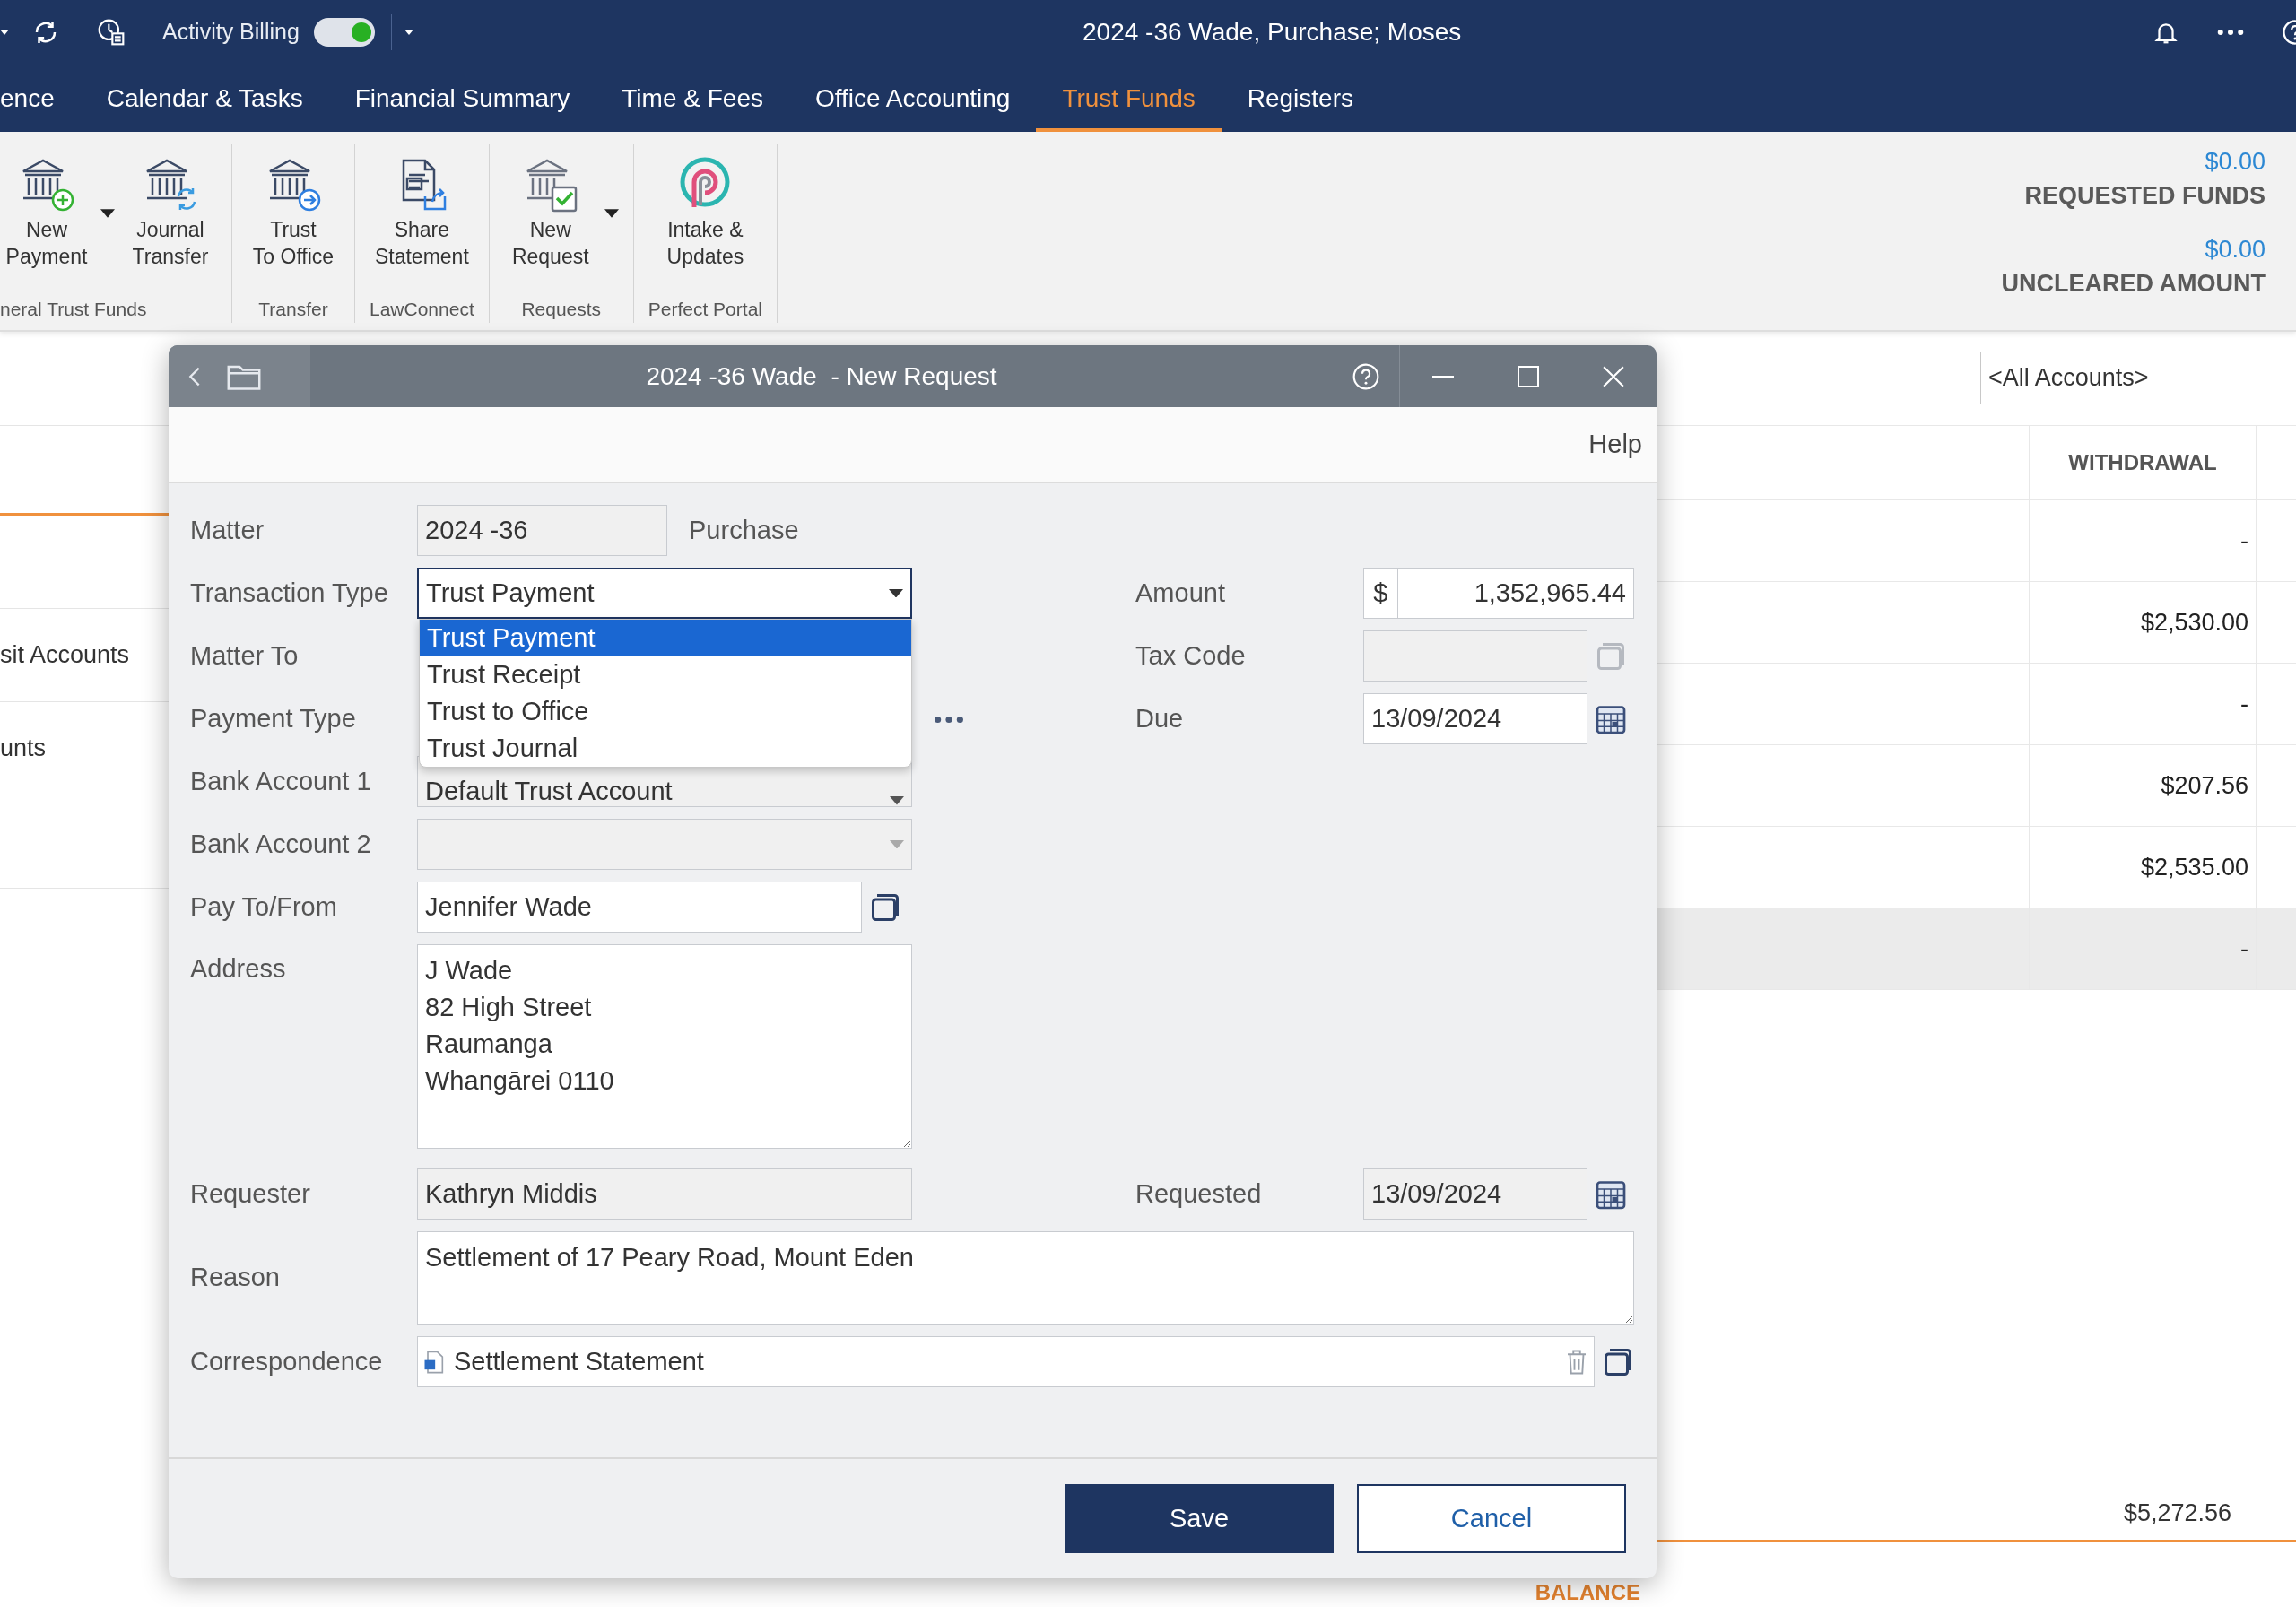 The width and height of the screenshot is (2296, 1607). Describe the element at coordinates (57, 213) in the screenshot. I see `ribbon-button: New Payment` at that location.